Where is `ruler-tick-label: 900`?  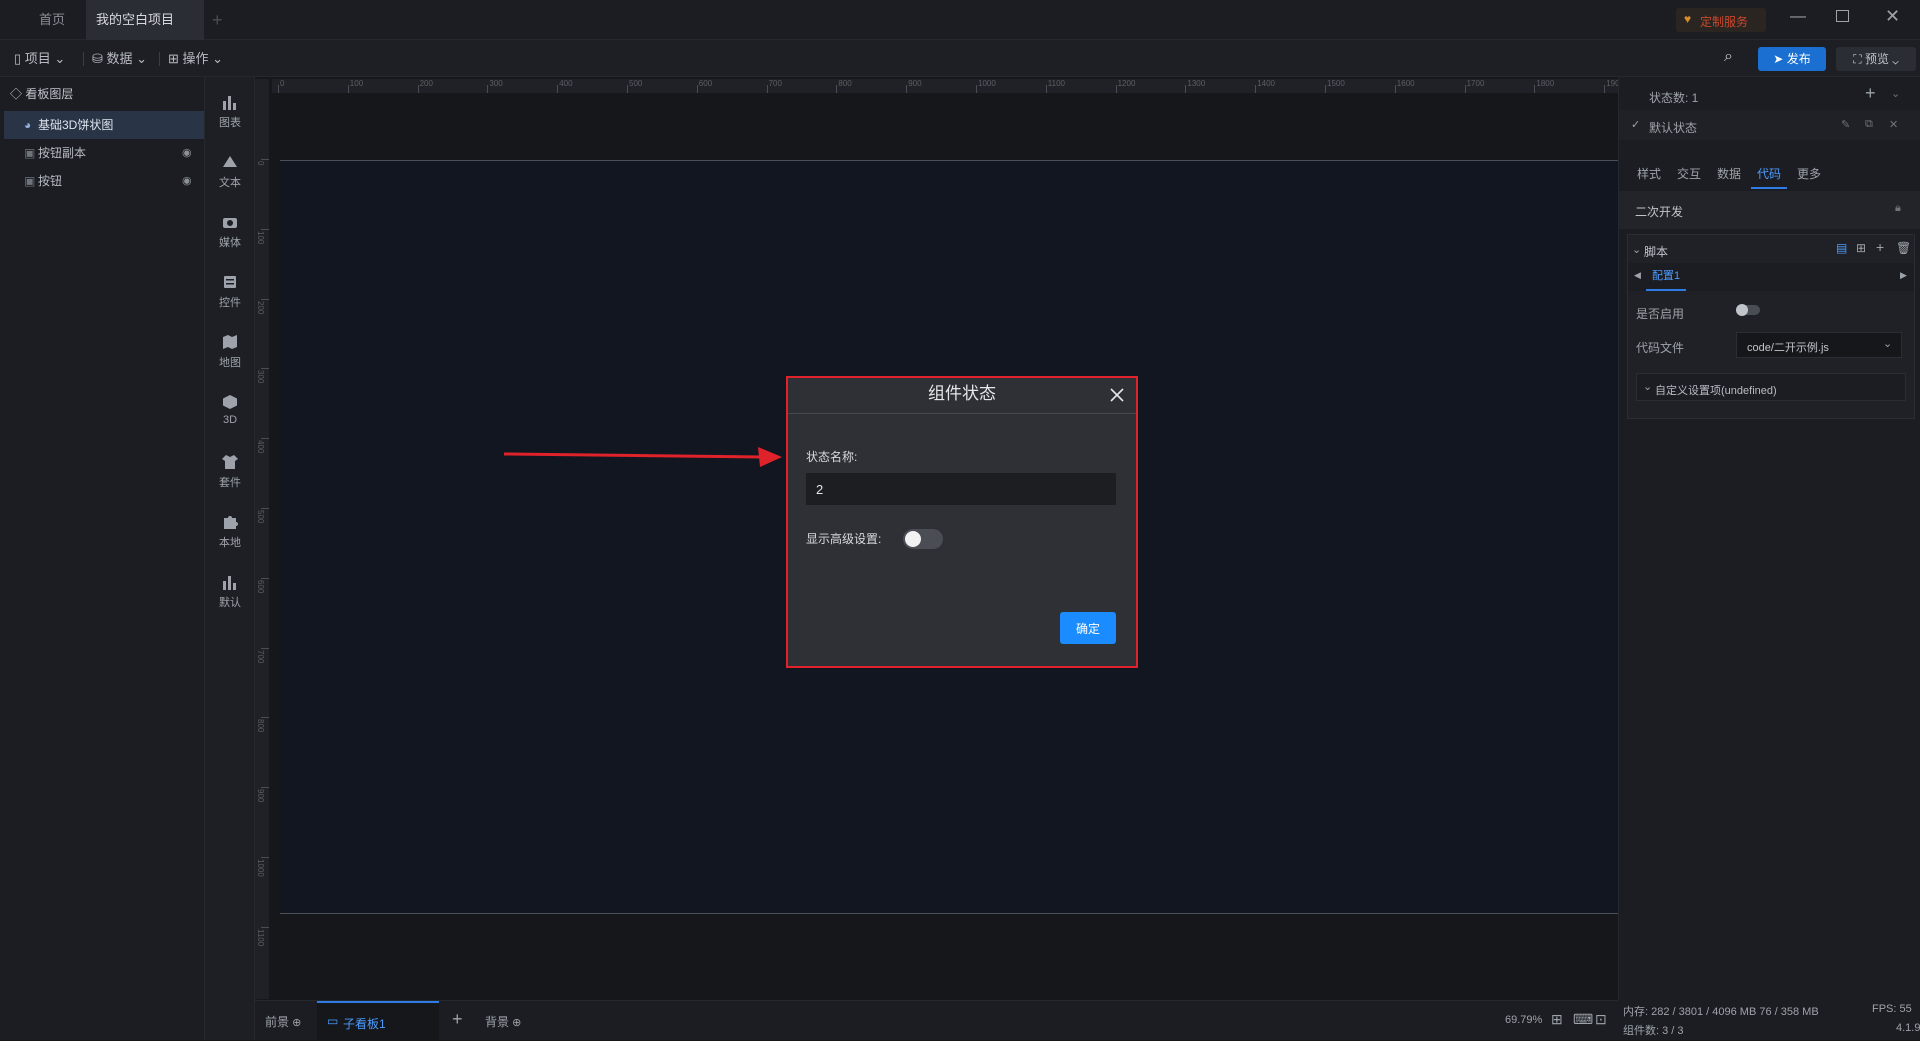
ruler-tick-label: 900 is located at coordinates (915, 83).